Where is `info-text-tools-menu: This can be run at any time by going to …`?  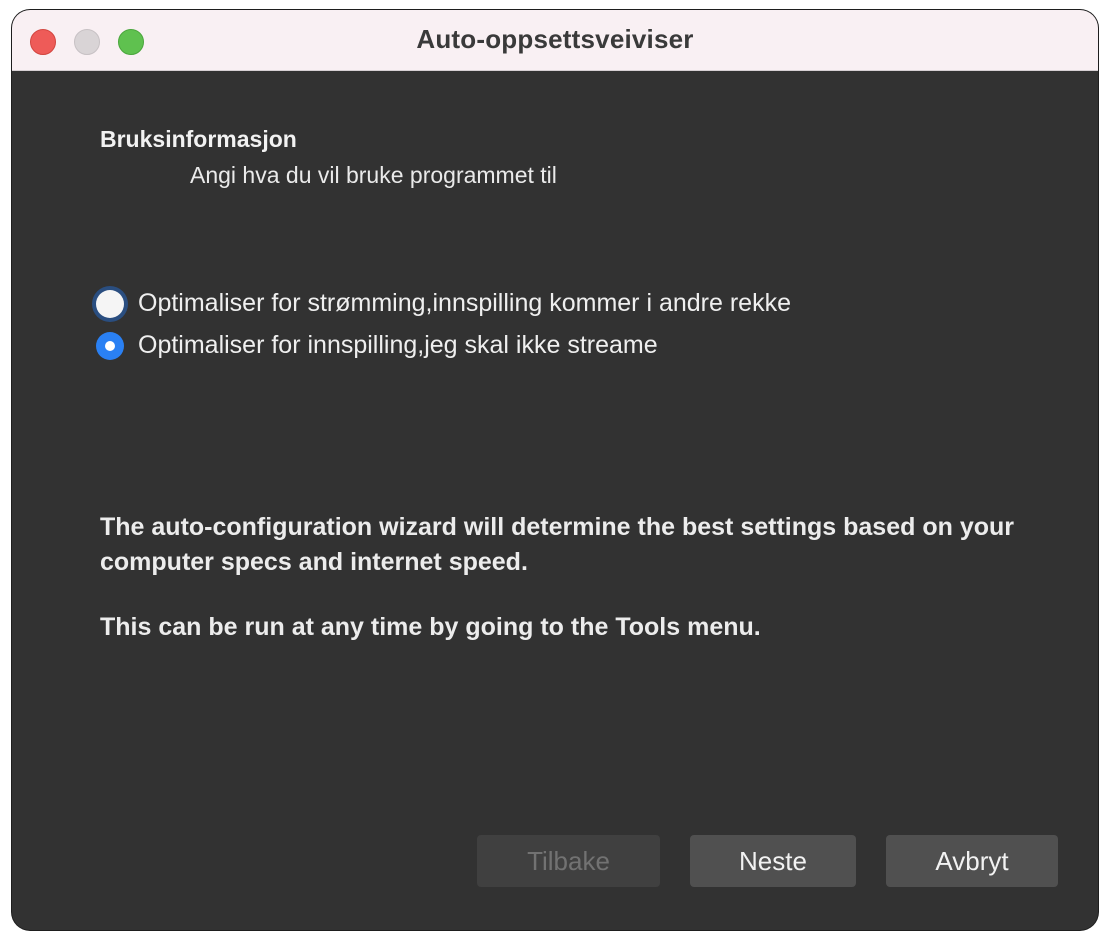 info-text-tools-menu: This can be run at any time by going to … is located at coordinates (430, 627).